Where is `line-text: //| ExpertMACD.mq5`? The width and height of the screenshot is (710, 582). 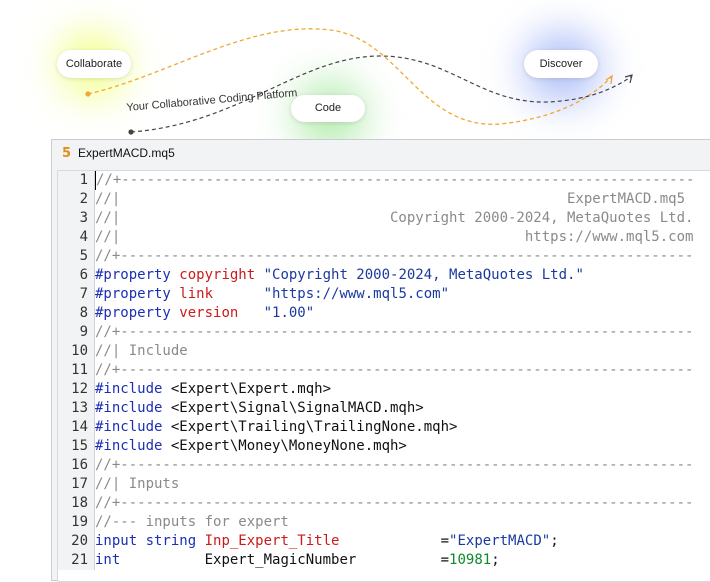 line-text: //| ExpertMACD.mq5 is located at coordinates (390, 199).